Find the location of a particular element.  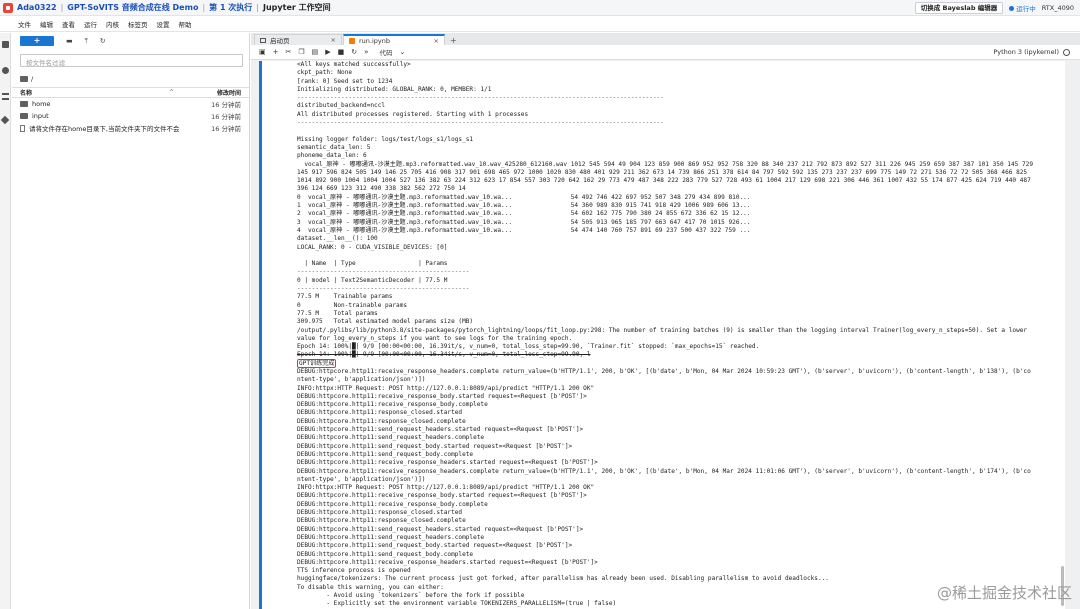

run-icon: ▶ is located at coordinates (327, 52).